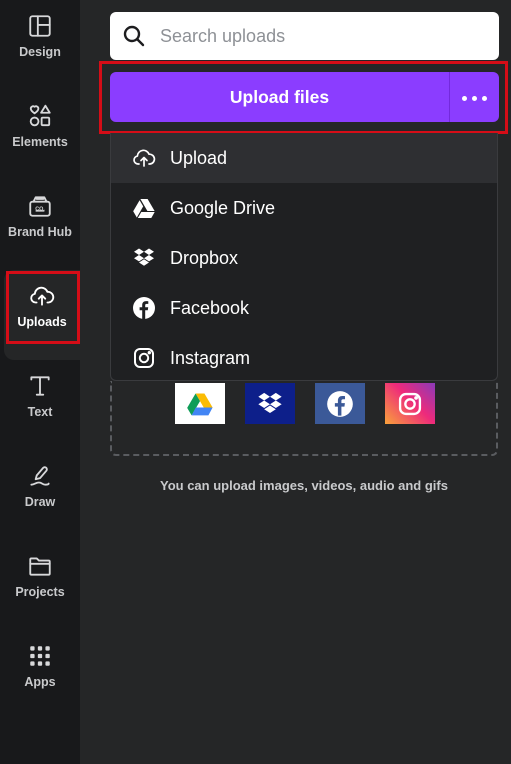  I want to click on text-icon, so click(40, 386).